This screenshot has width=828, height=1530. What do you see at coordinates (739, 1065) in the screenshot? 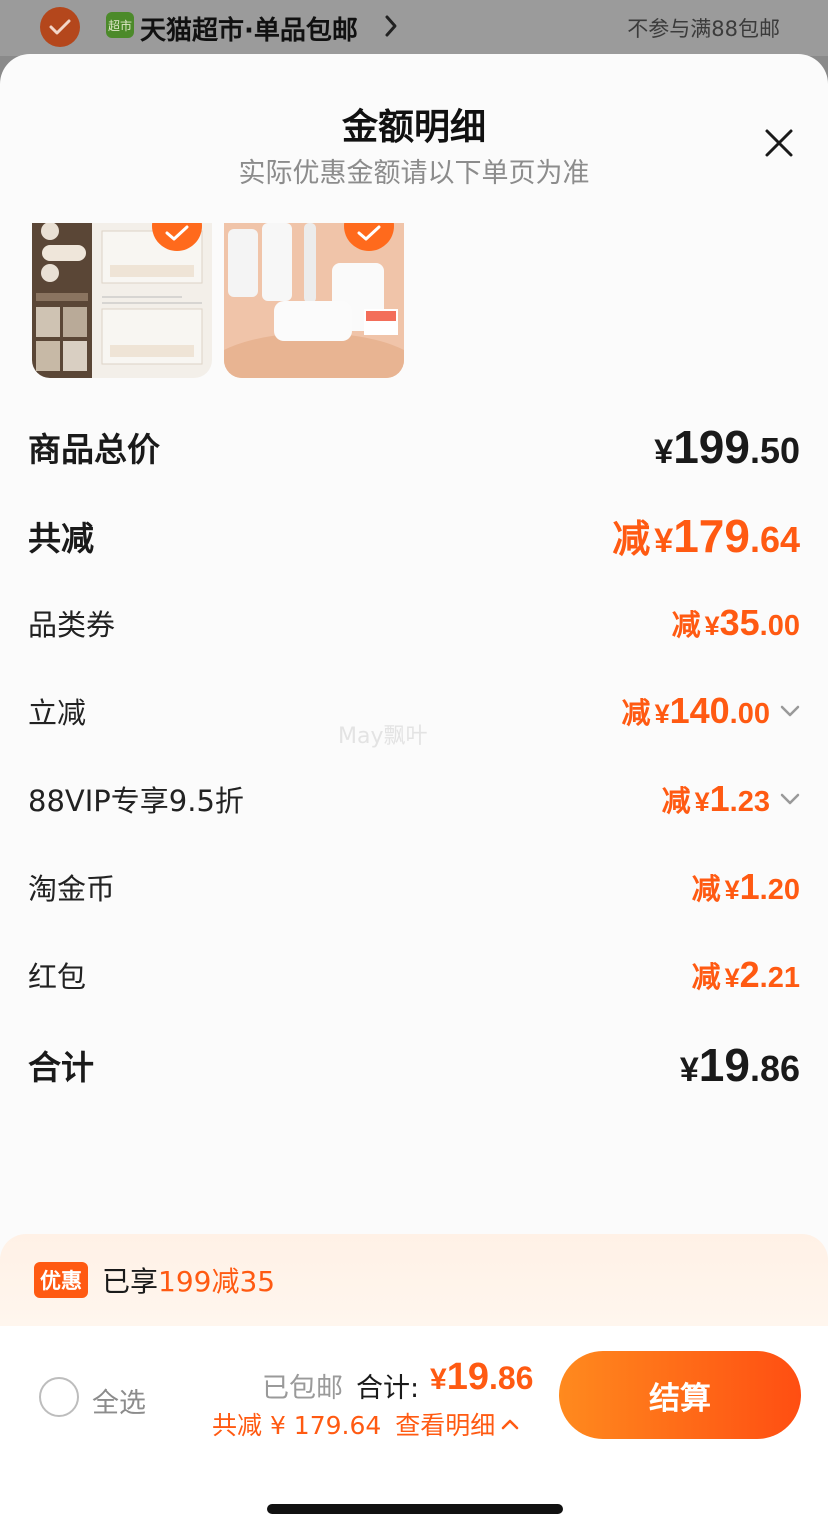
I see `grand-total-amount: ¥ 19 .86` at bounding box center [739, 1065].